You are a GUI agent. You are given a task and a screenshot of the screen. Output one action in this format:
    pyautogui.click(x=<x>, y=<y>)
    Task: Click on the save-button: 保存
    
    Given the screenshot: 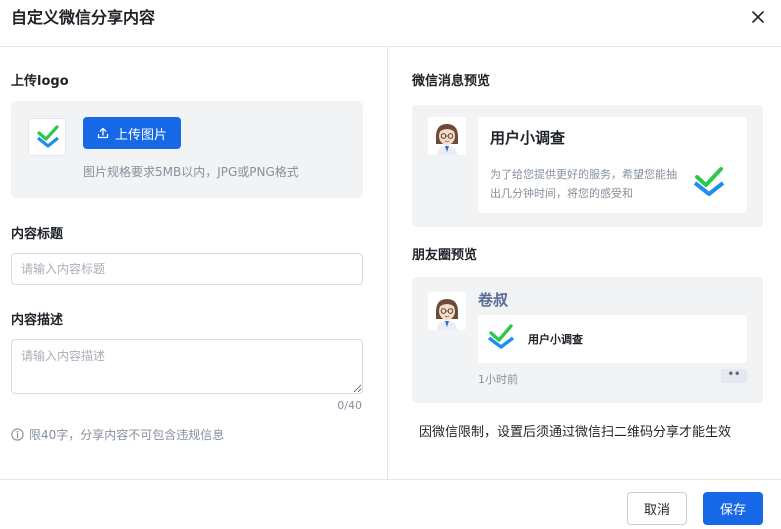 What is the action you would take?
    pyautogui.click(x=733, y=508)
    